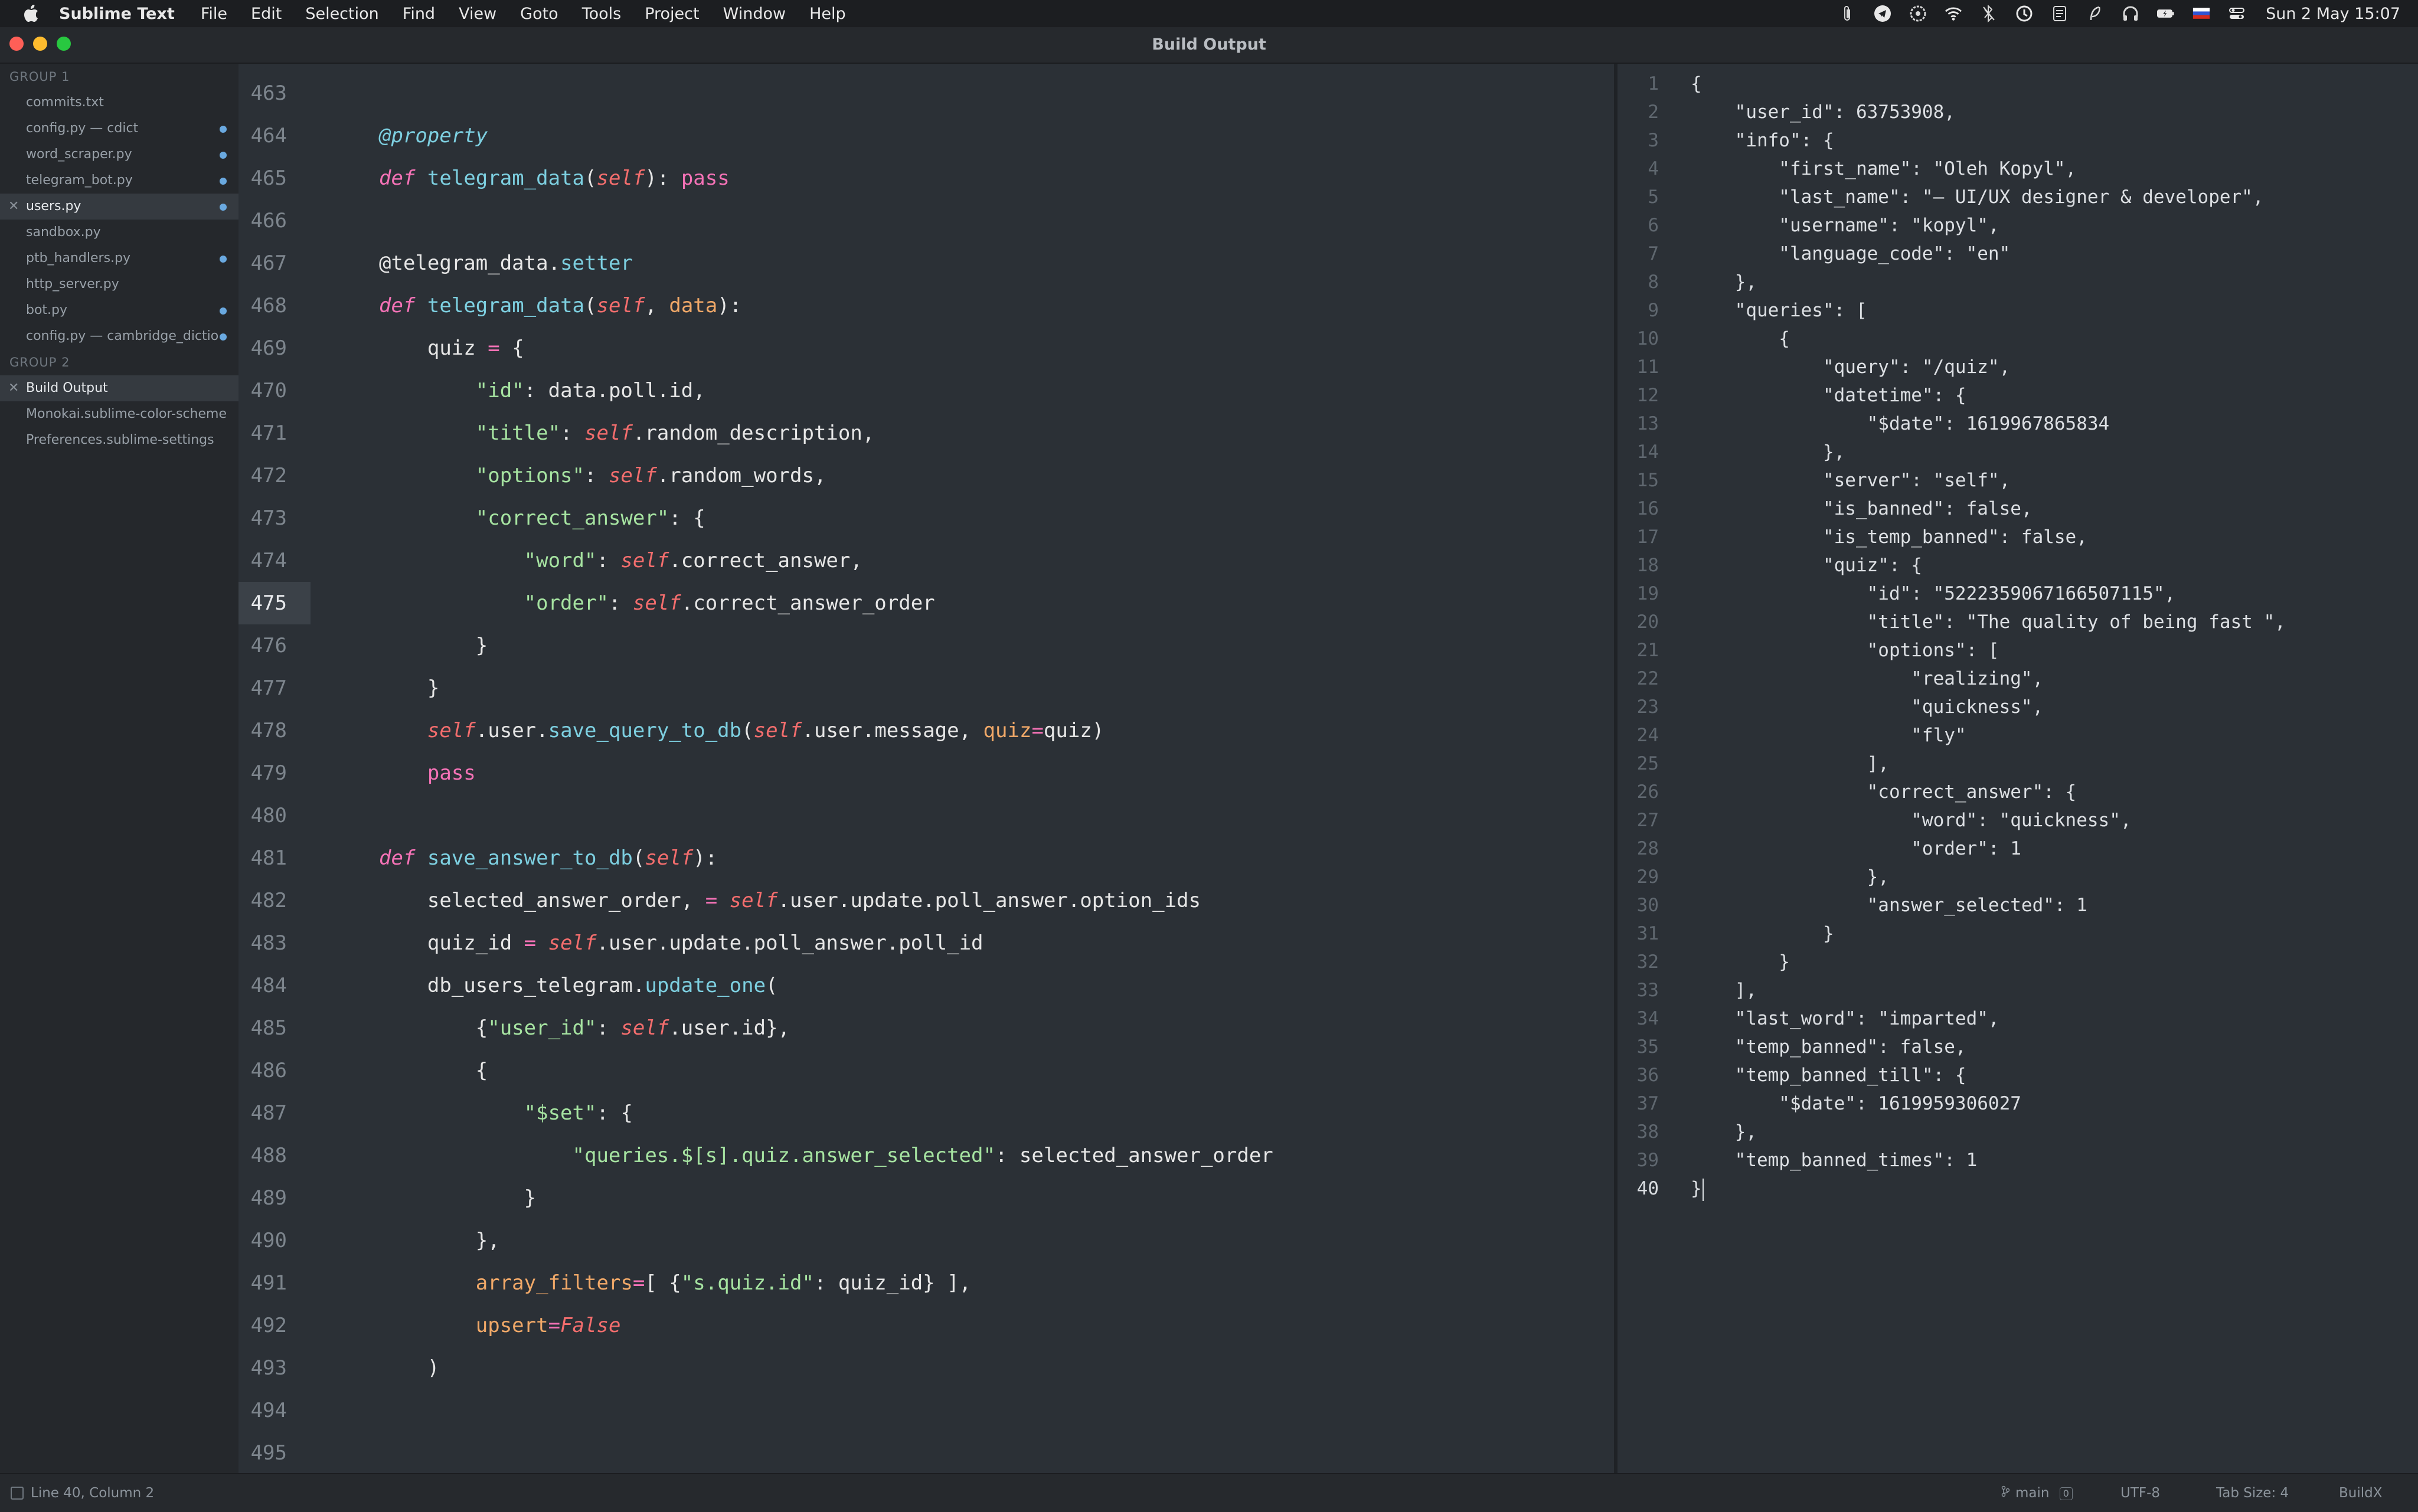 Image resolution: width=2418 pixels, height=1512 pixels. What do you see at coordinates (926, 305) in the screenshot?
I see `code-line: 468 def telegram_data(self, data):` at bounding box center [926, 305].